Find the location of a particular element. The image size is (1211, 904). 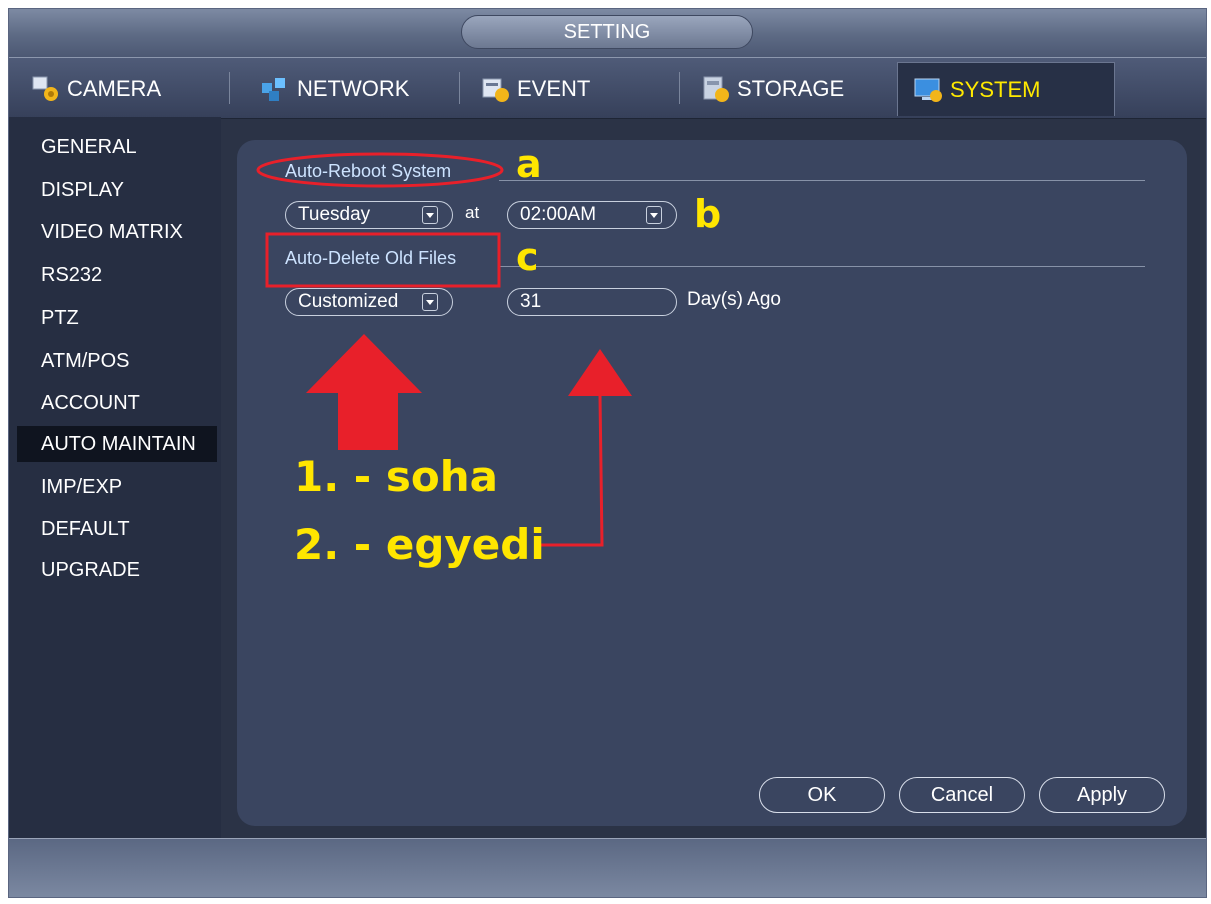

annotation-overlay is located at coordinates (444, 349).